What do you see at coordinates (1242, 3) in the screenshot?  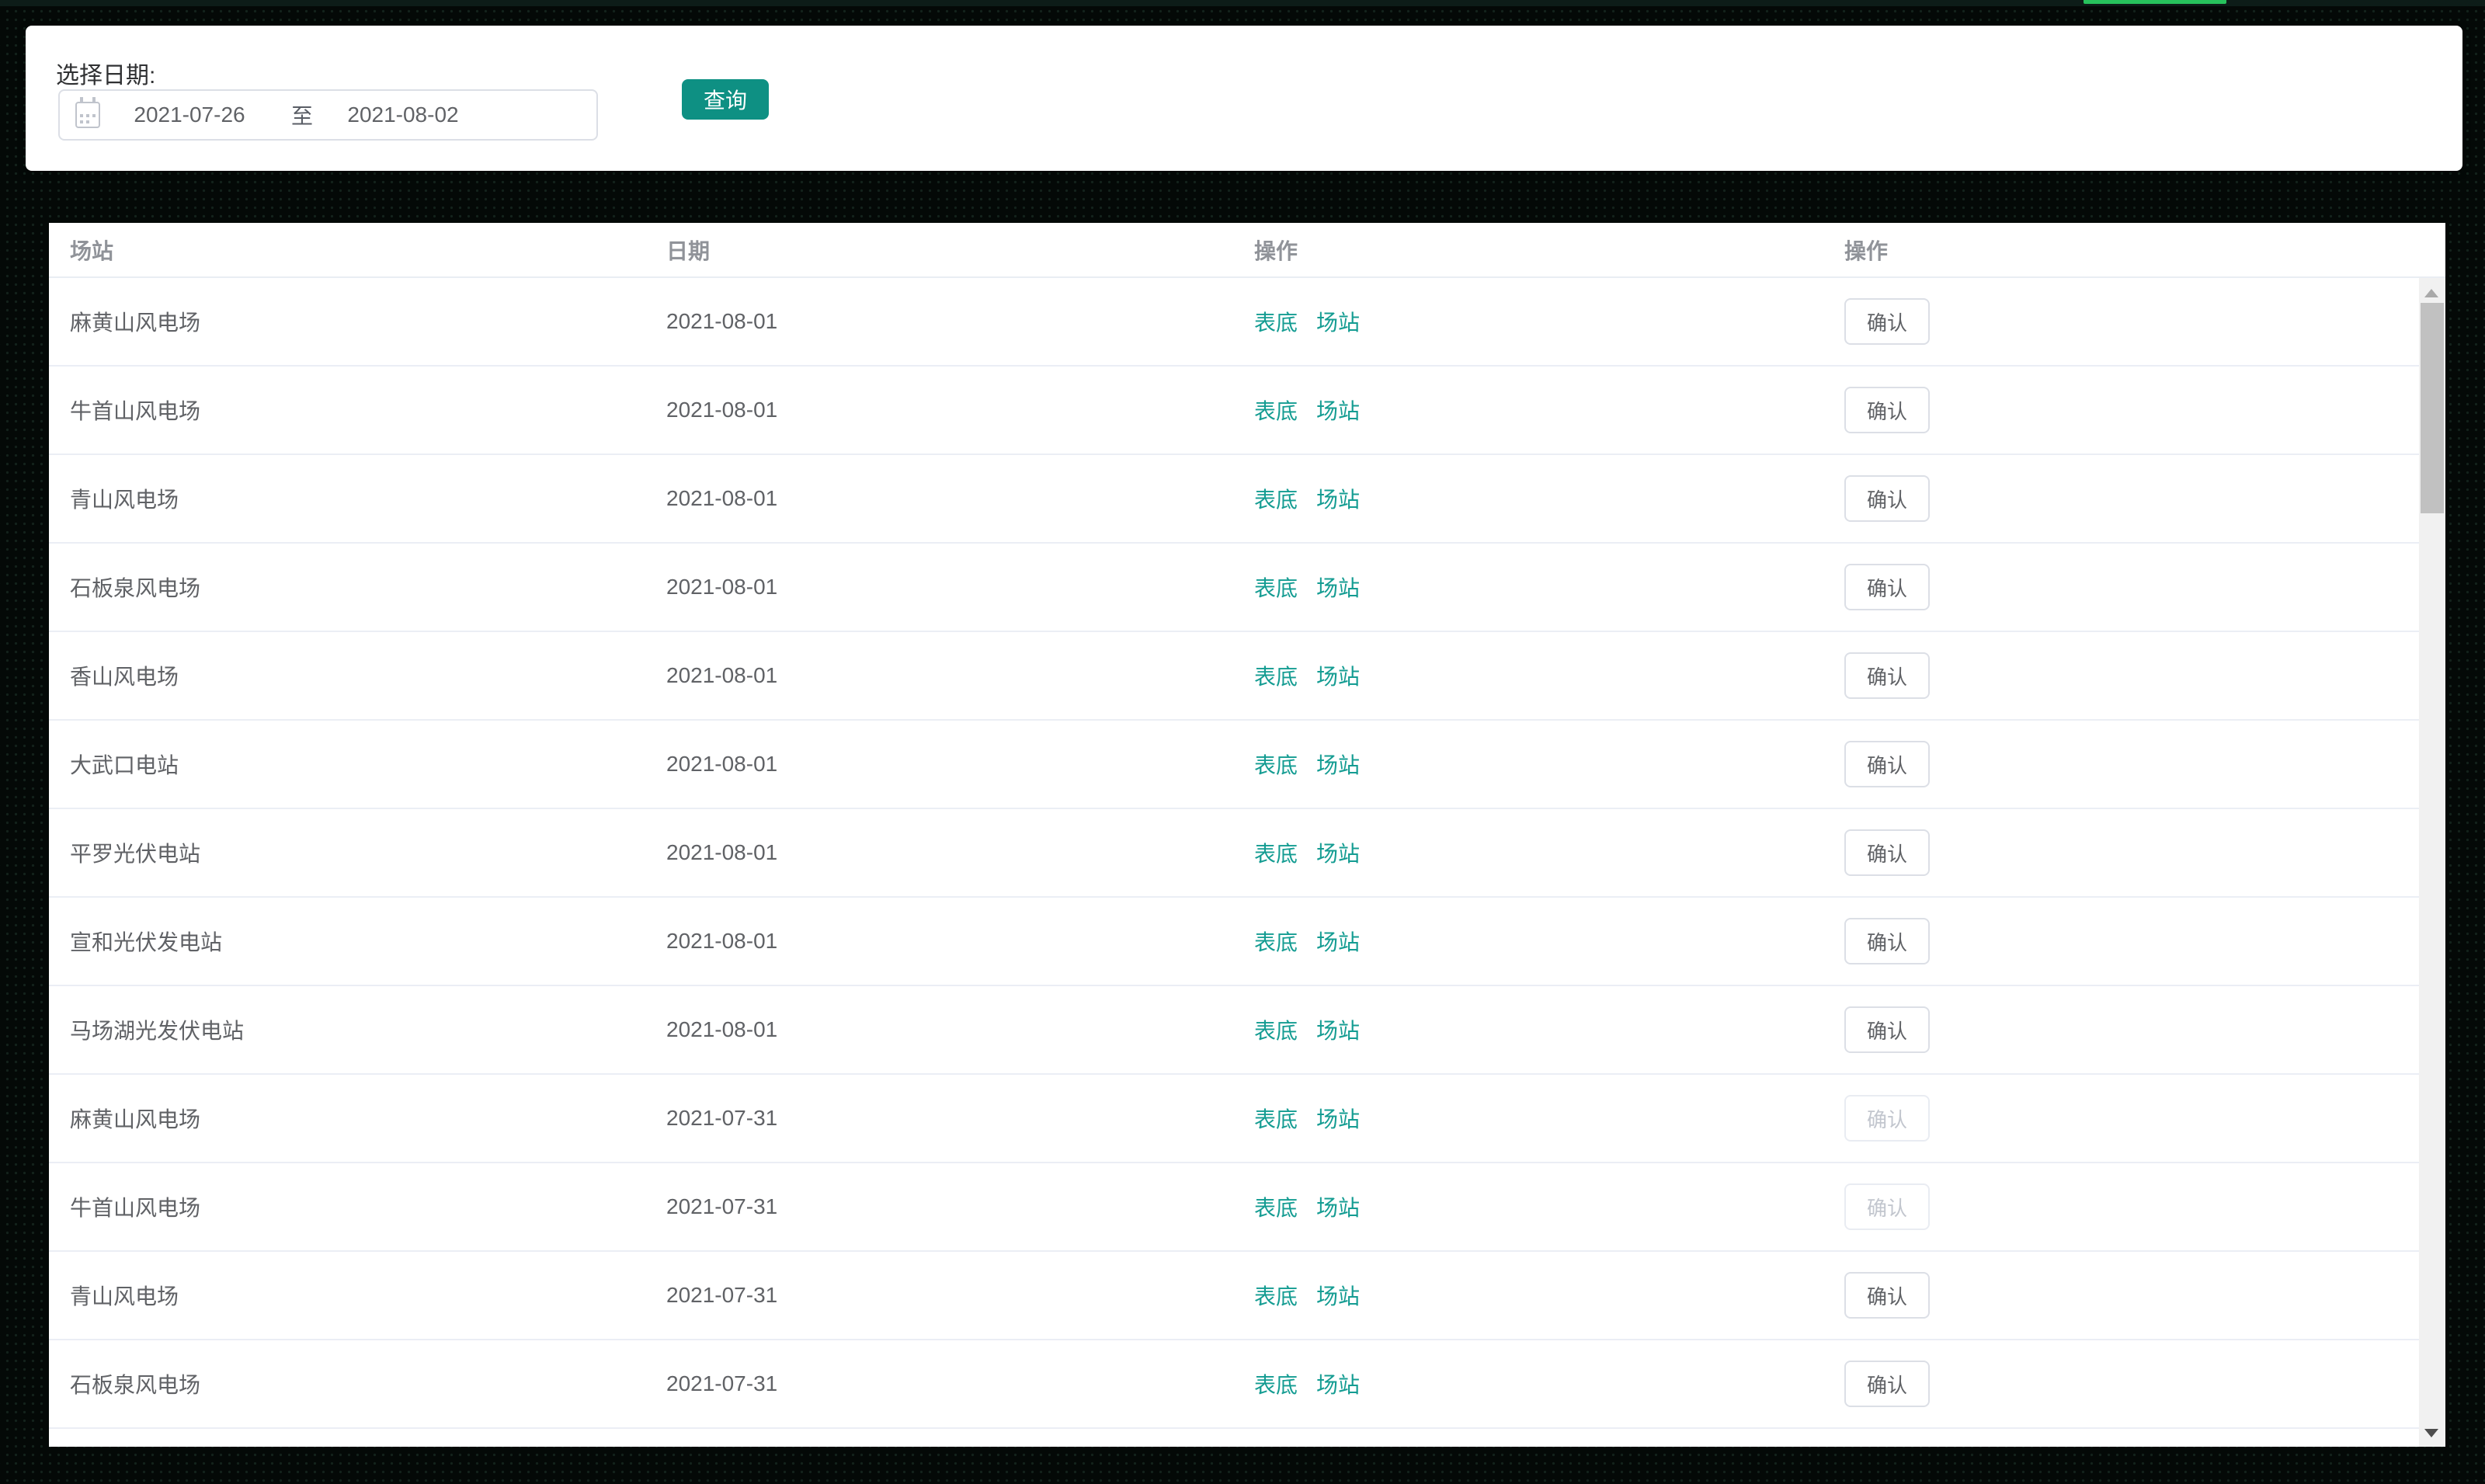 I see `browser-top-strip` at bounding box center [1242, 3].